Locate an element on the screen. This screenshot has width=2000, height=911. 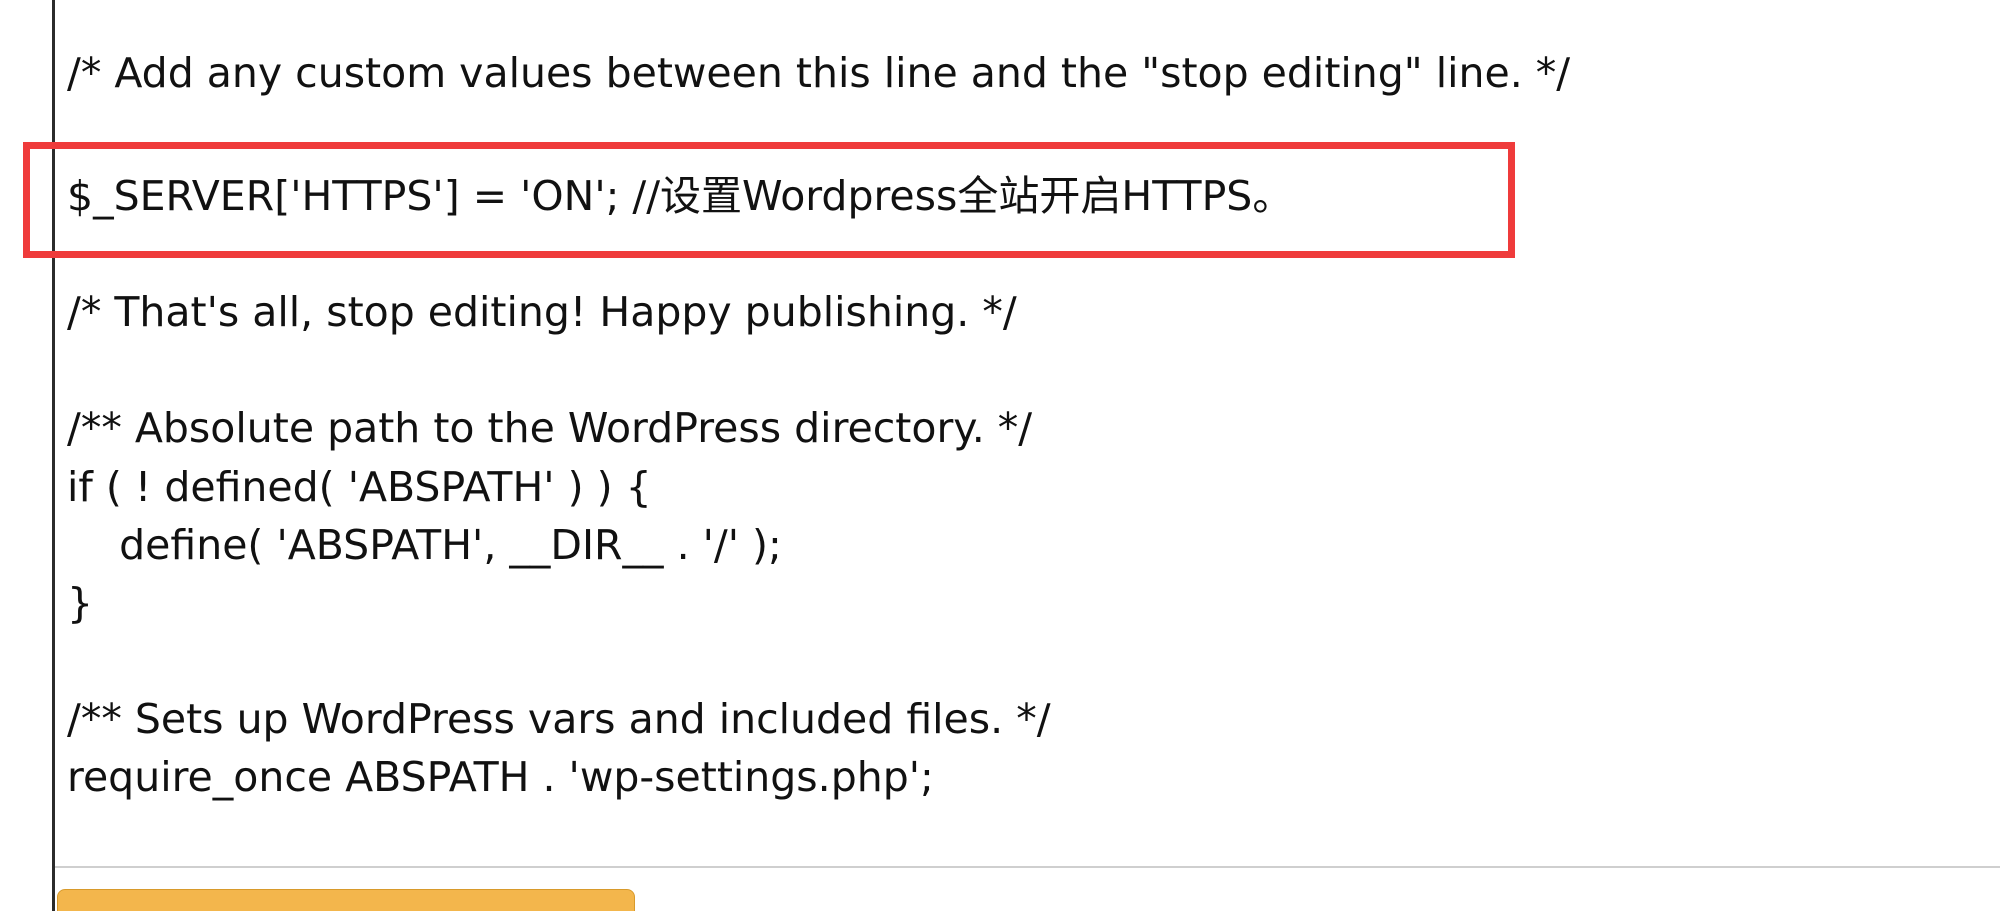
code-line-close-brace: } is located at coordinates (80, 603).